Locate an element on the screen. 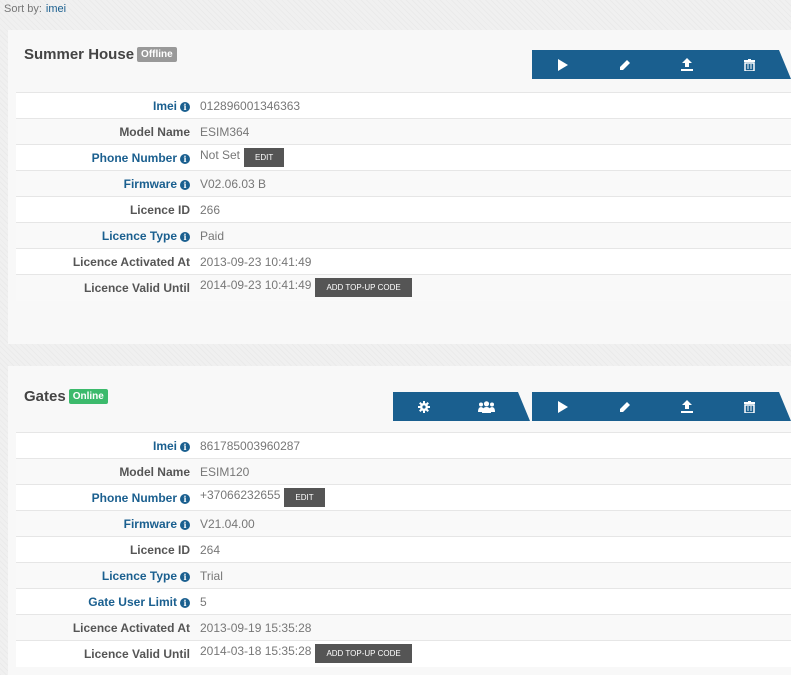 The image size is (791, 675). table-row: Imei i 012896001346363 is located at coordinates (403, 105).